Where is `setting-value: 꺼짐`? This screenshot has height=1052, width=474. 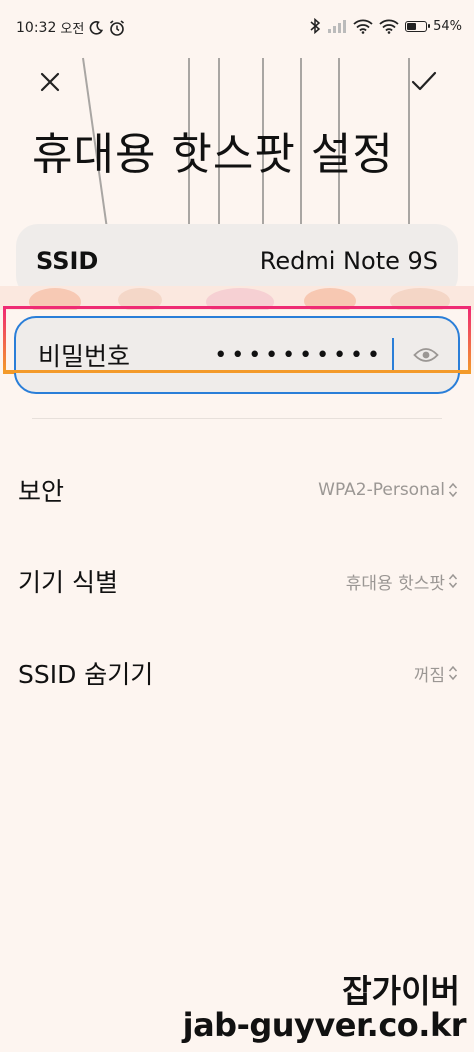 setting-value: 꺼짐 is located at coordinates (436, 673).